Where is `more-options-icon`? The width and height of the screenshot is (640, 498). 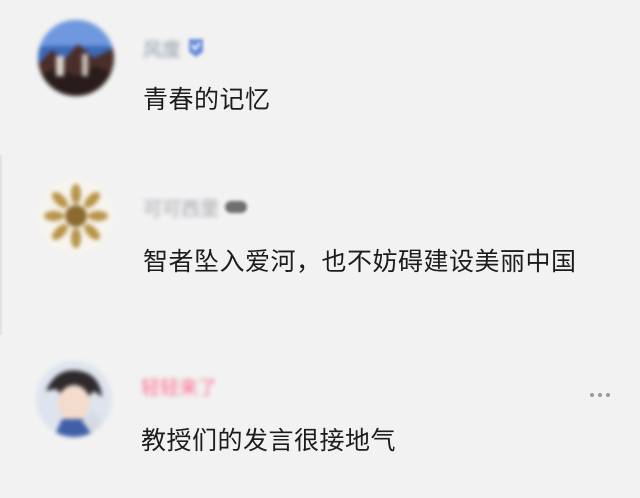 more-options-icon is located at coordinates (600, 395).